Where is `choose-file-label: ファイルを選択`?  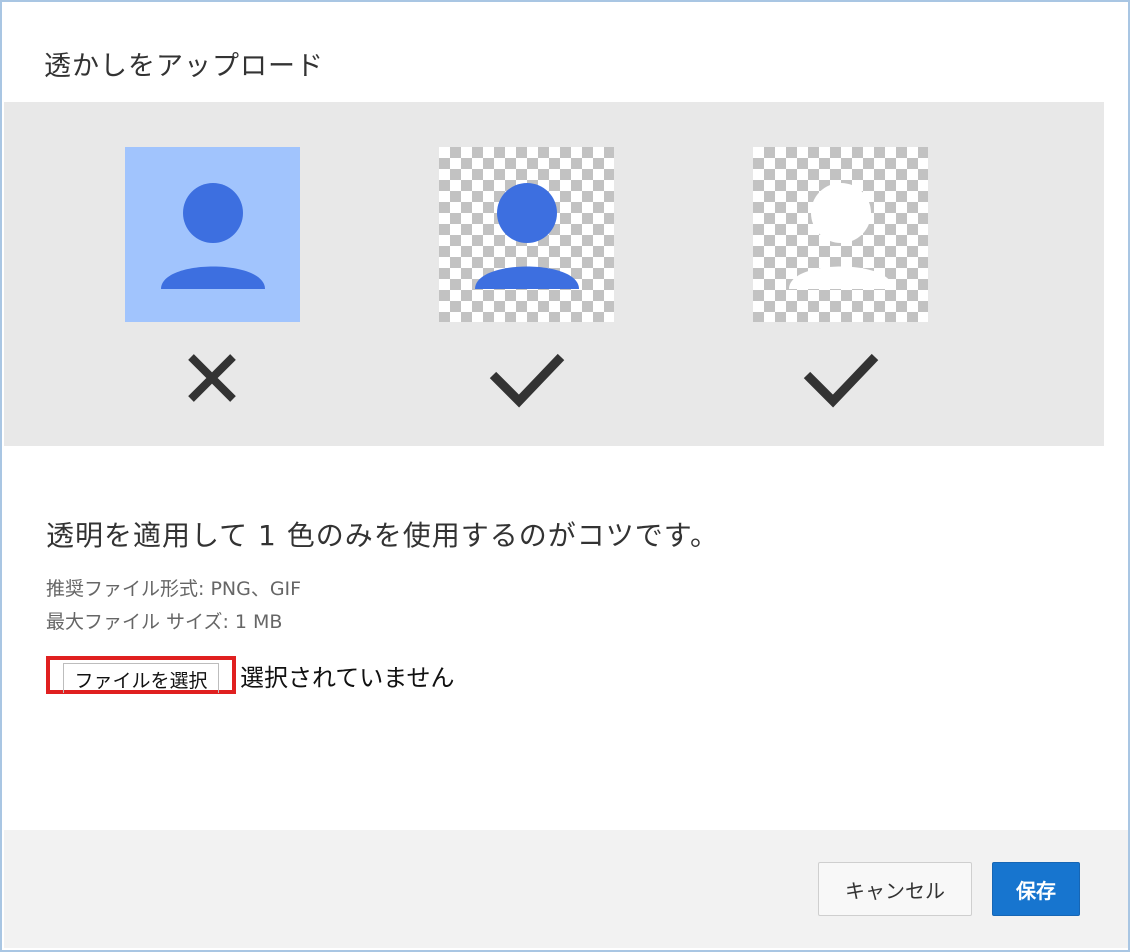 choose-file-label: ファイルを選択 is located at coordinates (141, 678).